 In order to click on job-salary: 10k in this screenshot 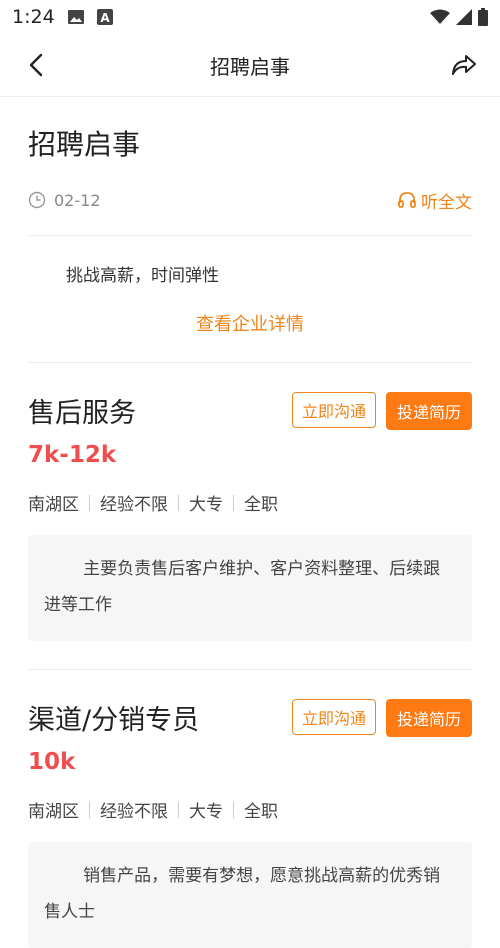, I will do `click(52, 762)`.